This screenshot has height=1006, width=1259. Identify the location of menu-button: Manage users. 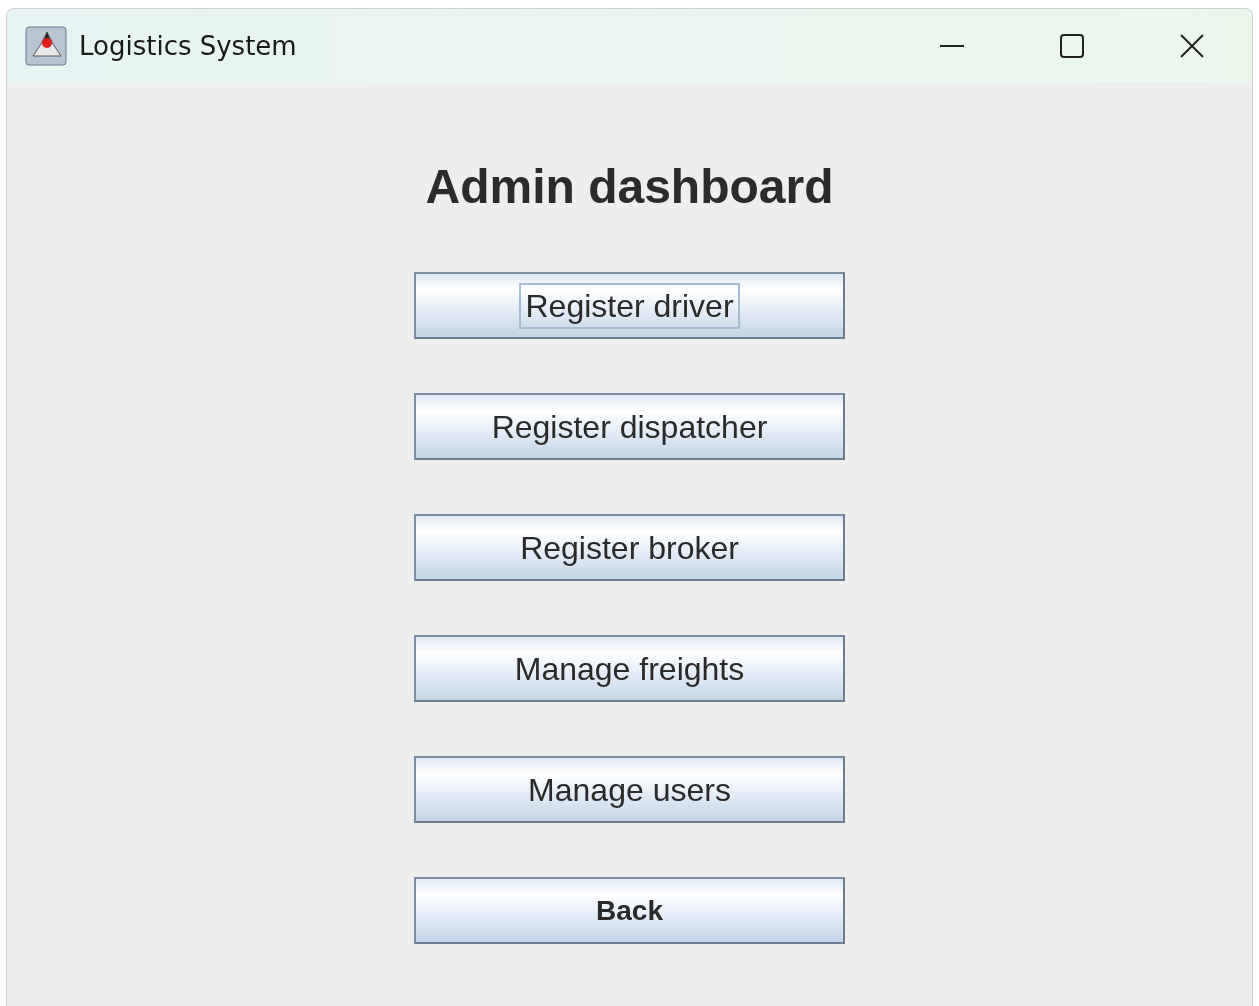
(629, 789).